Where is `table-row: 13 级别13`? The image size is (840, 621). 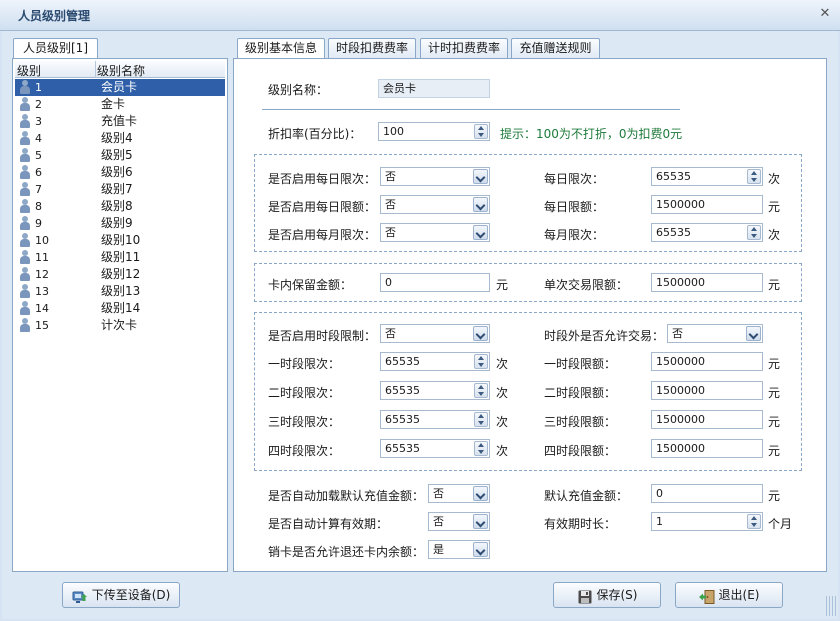
table-row: 13 级别13 is located at coordinates (120, 291).